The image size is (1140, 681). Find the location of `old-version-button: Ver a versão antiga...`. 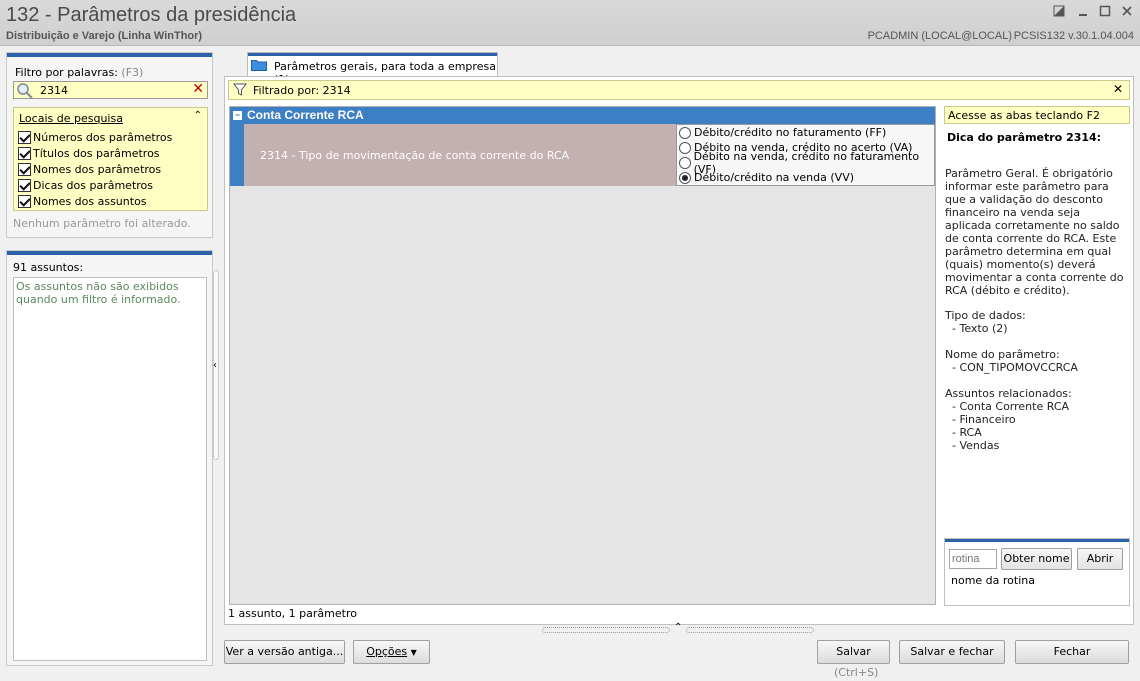

old-version-button: Ver a versão antiga... is located at coordinates (284, 652).